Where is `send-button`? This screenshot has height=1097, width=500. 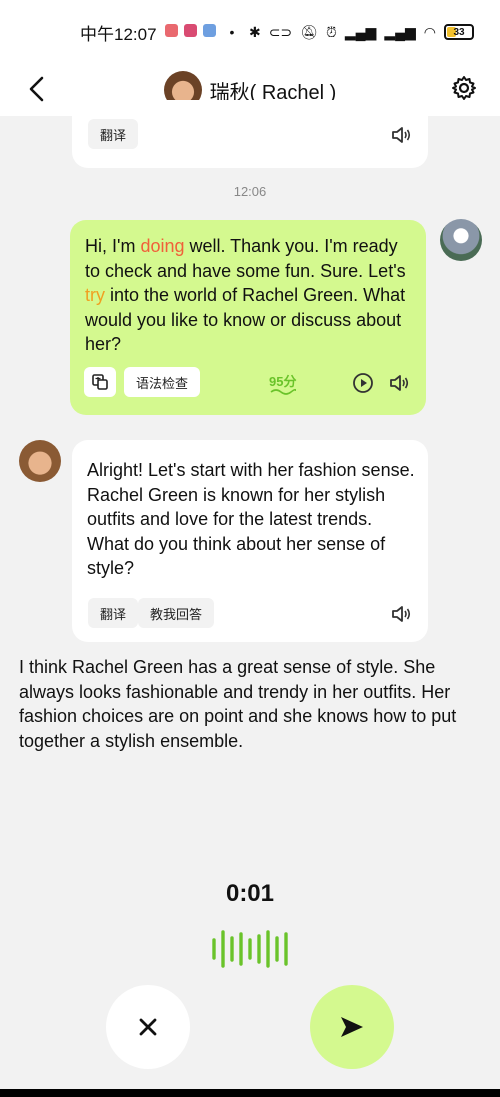 send-button is located at coordinates (352, 1027).